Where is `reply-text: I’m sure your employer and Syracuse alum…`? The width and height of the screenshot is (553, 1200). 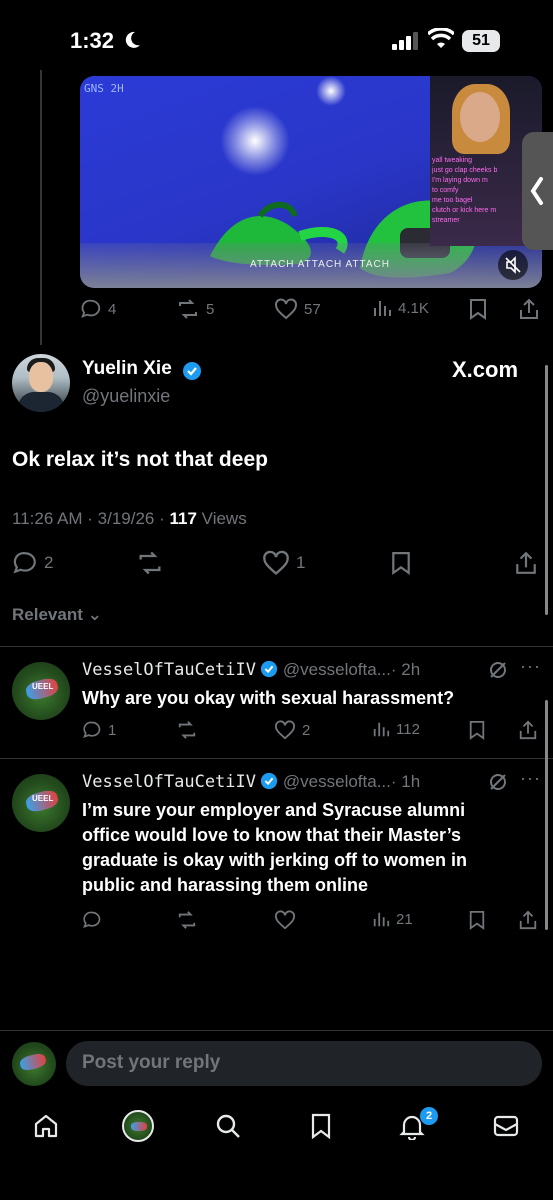 reply-text: I’m sure your employer and Syracuse alum… is located at coordinates (307, 848).